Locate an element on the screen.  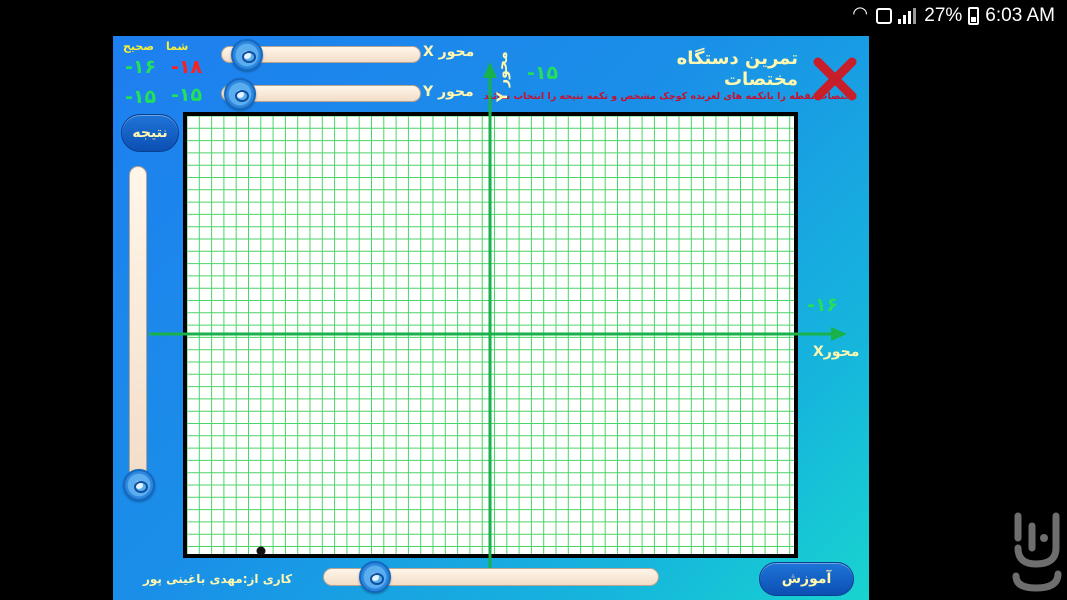
tutorial-button: آموزش is located at coordinates (806, 579).